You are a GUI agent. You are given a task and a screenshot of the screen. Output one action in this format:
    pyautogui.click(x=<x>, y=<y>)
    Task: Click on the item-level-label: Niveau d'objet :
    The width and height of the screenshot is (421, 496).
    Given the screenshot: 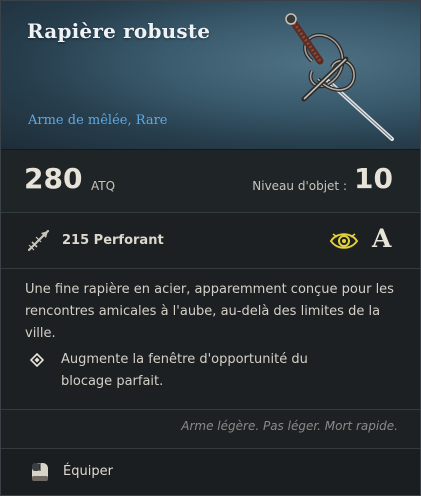 What is the action you would take?
    pyautogui.click(x=299, y=186)
    